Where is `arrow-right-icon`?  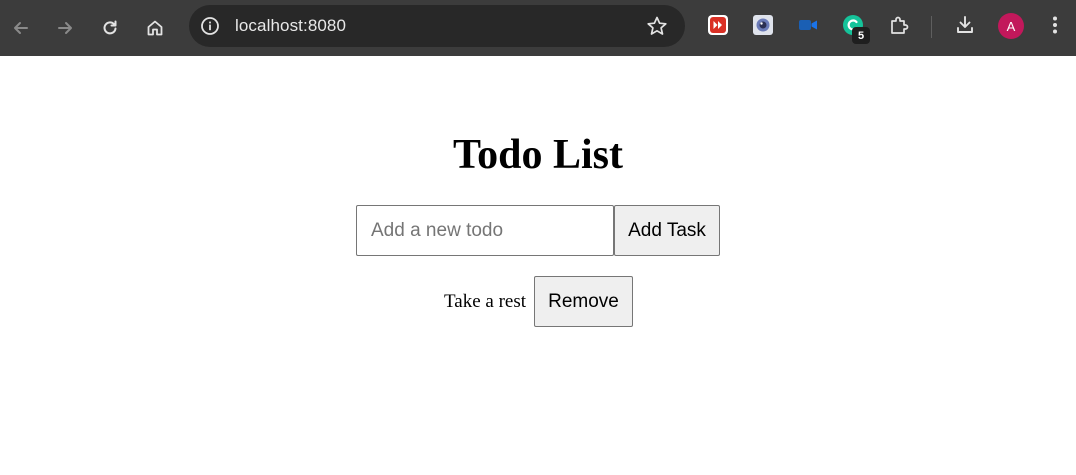 arrow-right-icon is located at coordinates (65, 28).